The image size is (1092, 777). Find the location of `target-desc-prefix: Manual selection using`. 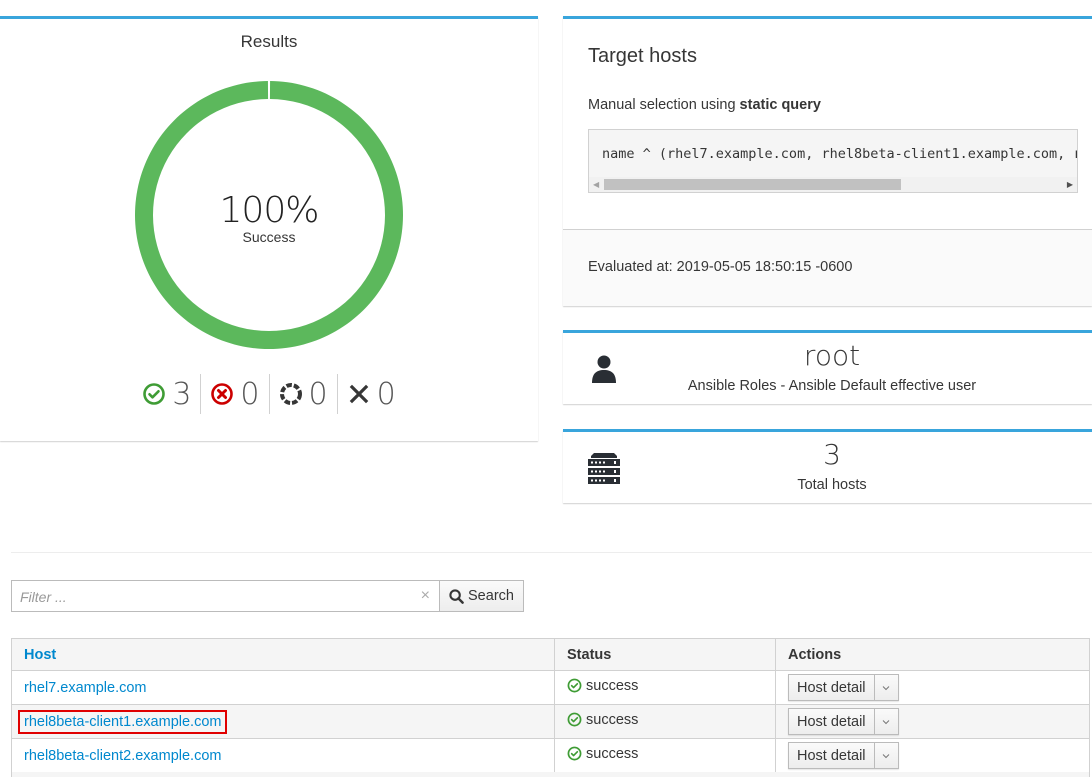

target-desc-prefix: Manual selection using is located at coordinates (664, 105).